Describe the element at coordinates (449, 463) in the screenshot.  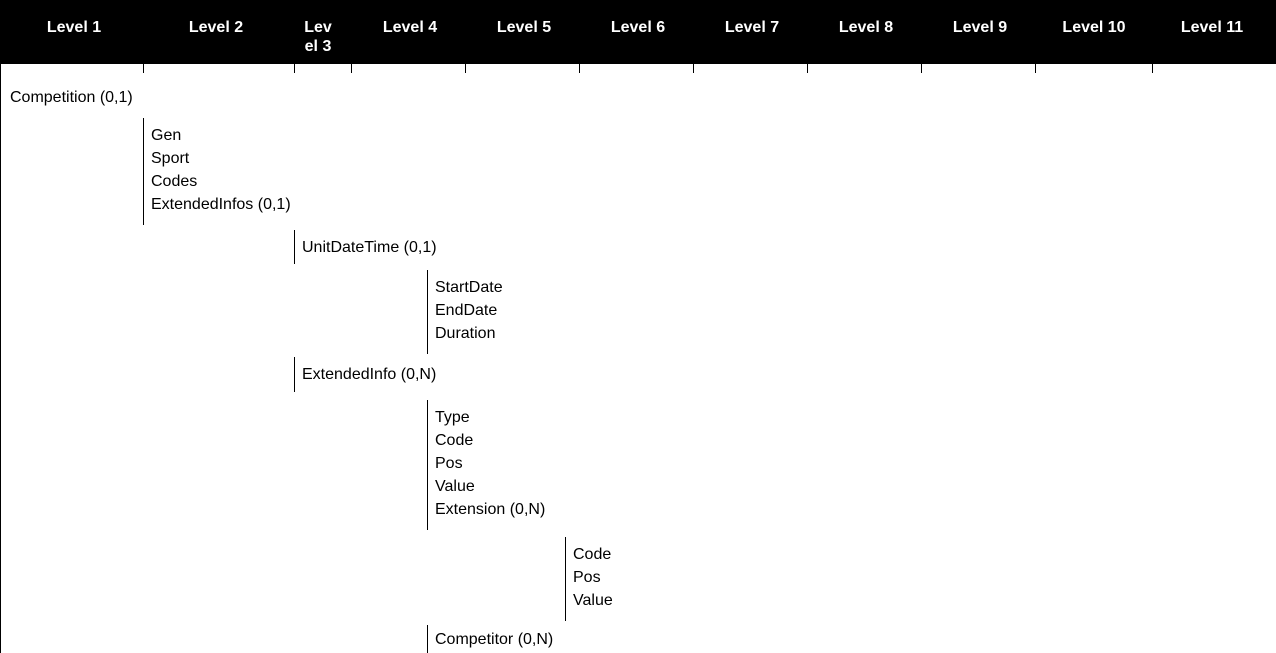
I see `node-pos: Pos` at that location.